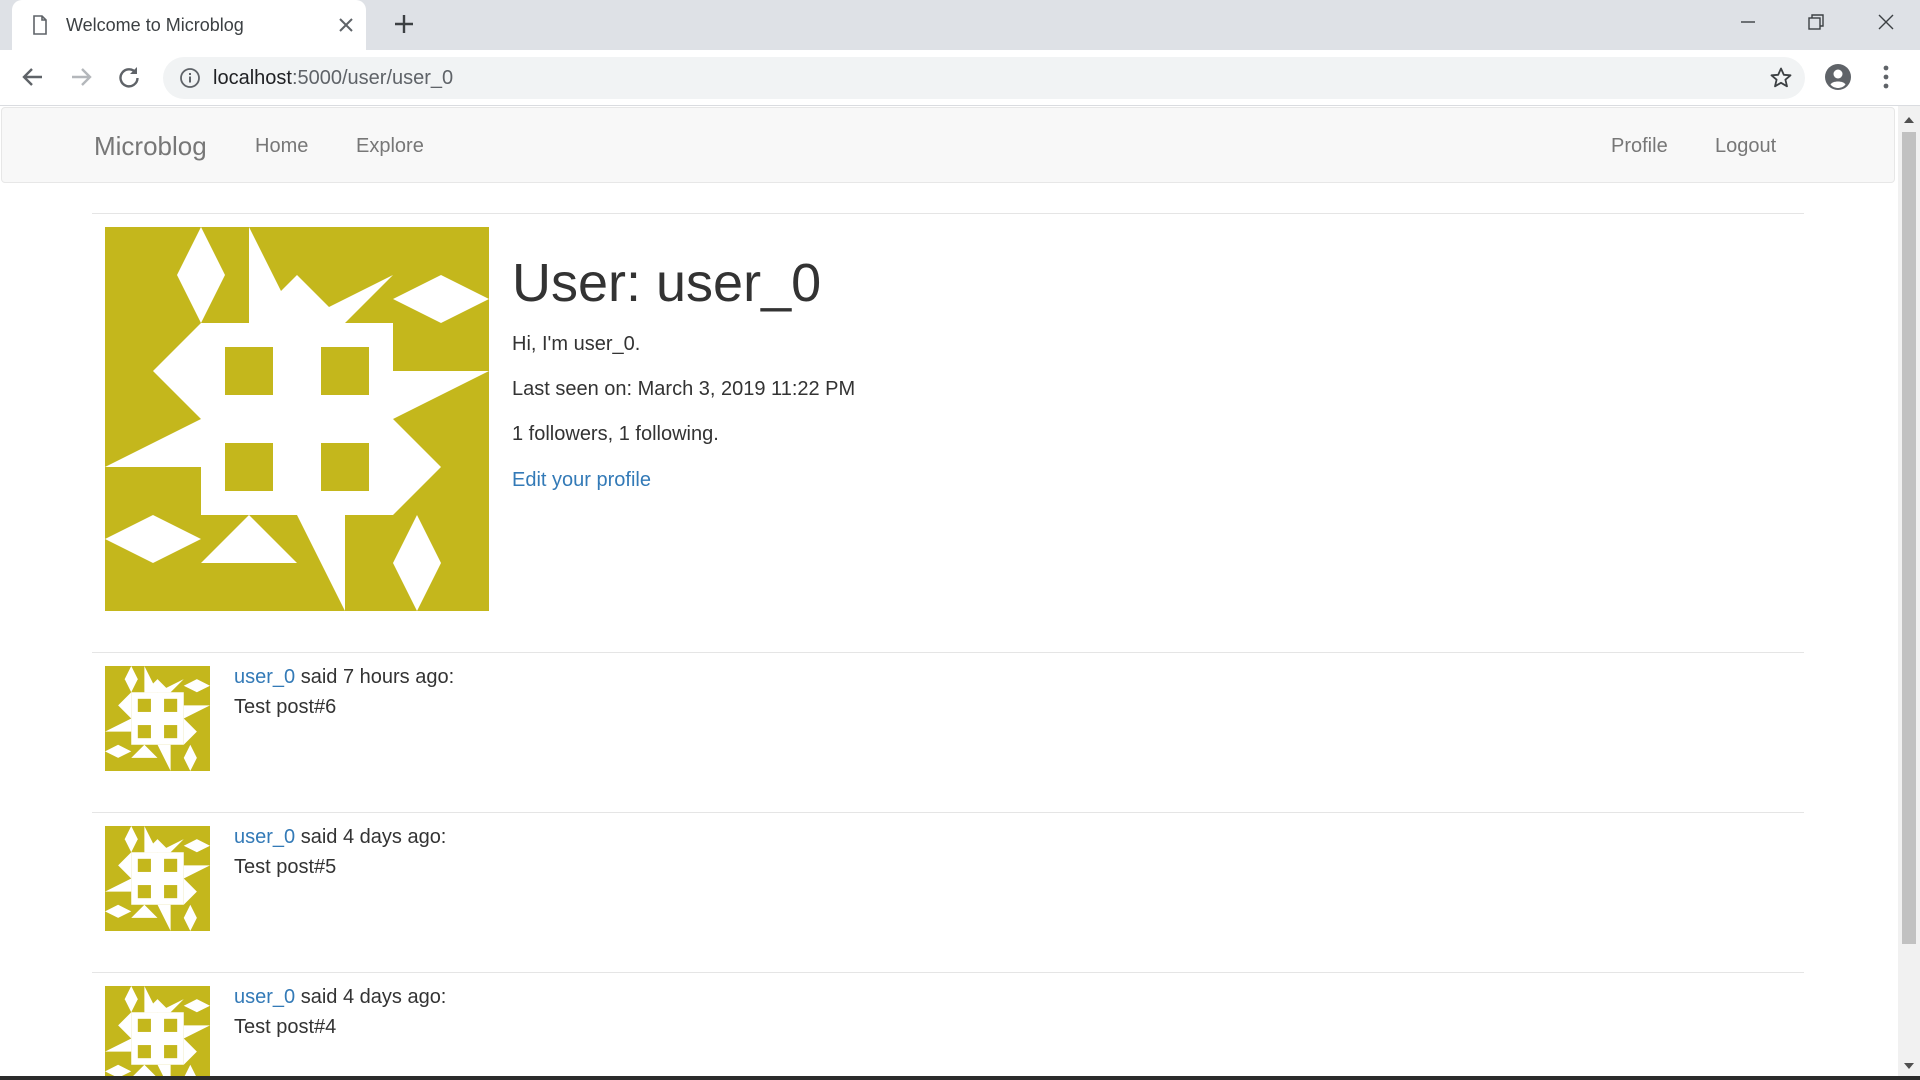 The height and width of the screenshot is (1080, 1920). Describe the element at coordinates (81, 79) in the screenshot. I see `arrow-forward-icon` at that location.